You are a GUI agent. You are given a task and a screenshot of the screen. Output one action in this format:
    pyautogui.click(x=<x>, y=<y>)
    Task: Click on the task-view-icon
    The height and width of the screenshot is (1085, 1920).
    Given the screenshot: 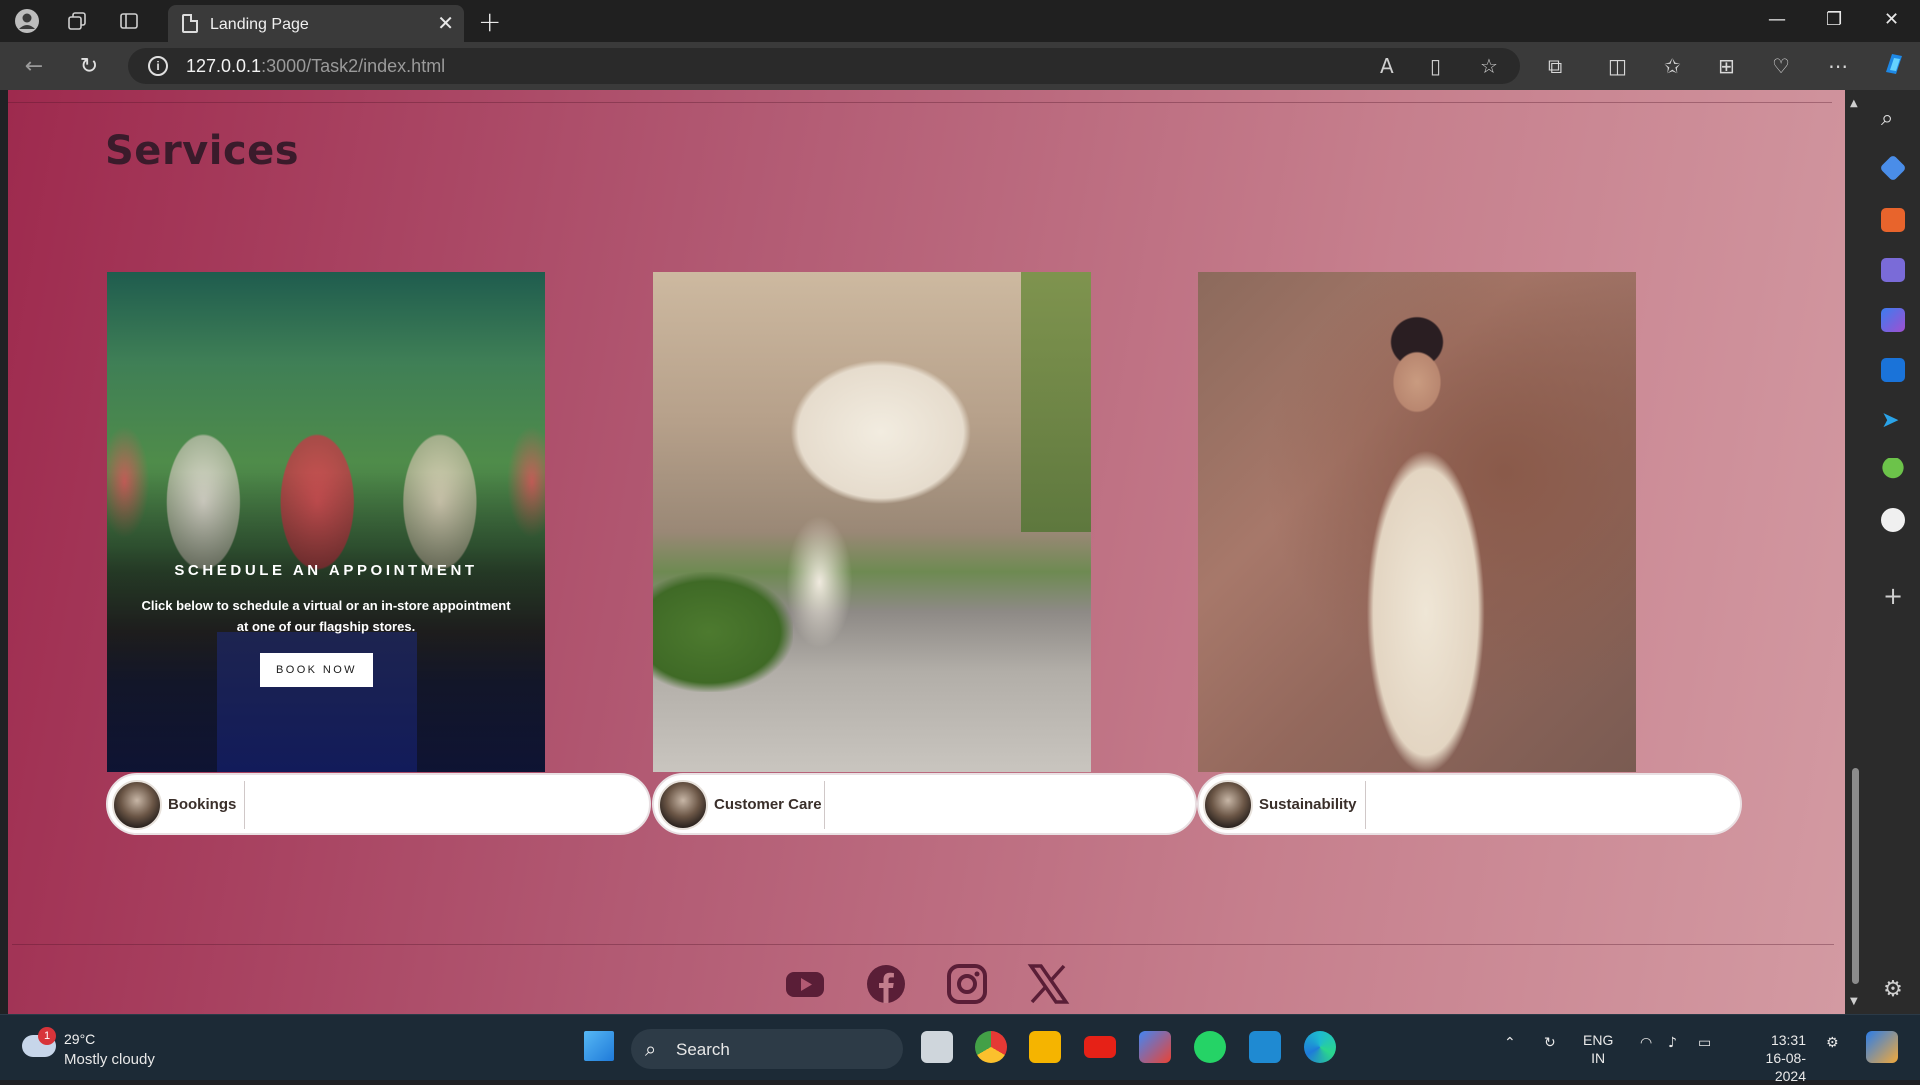 What is the action you would take?
    pyautogui.click(x=937, y=1047)
    